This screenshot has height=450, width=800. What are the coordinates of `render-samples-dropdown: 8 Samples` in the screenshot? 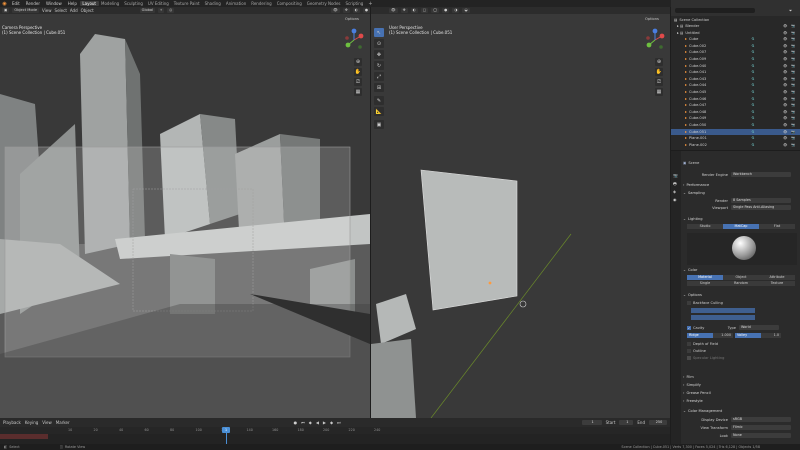 It's located at (761, 200).